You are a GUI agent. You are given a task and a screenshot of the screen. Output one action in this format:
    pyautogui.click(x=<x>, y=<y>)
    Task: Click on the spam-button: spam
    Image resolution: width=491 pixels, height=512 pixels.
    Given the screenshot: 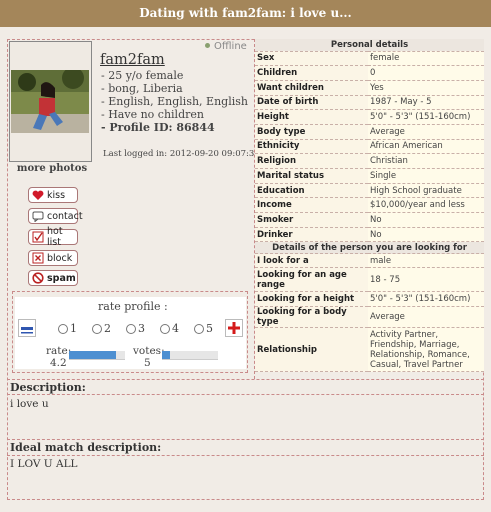 What is the action you would take?
    pyautogui.click(x=53, y=278)
    